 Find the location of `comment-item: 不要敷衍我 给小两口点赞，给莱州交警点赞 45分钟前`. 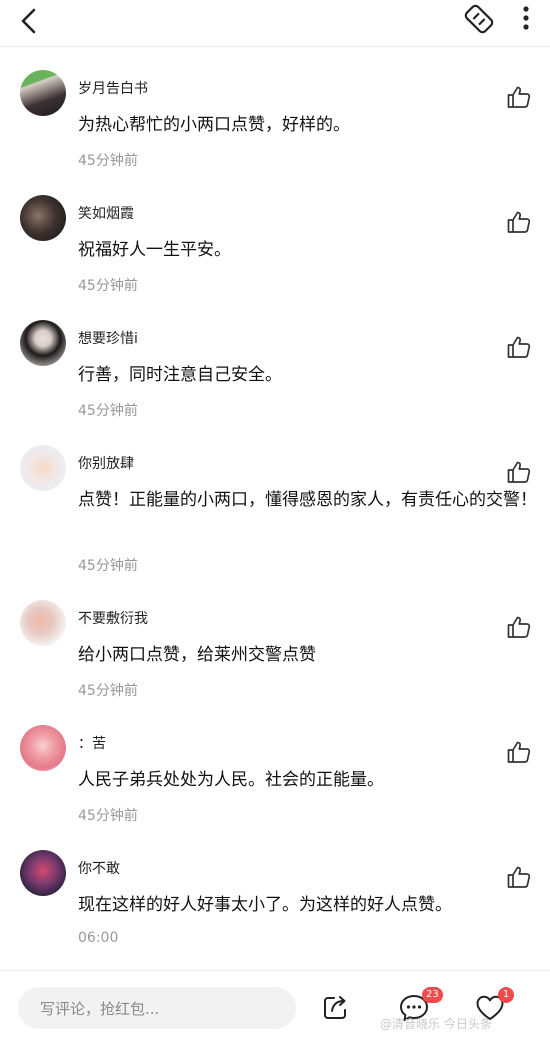

comment-item: 不要敷衍我 给小两口点赞，给莱州交警点赞 45分钟前 is located at coordinates (275, 658).